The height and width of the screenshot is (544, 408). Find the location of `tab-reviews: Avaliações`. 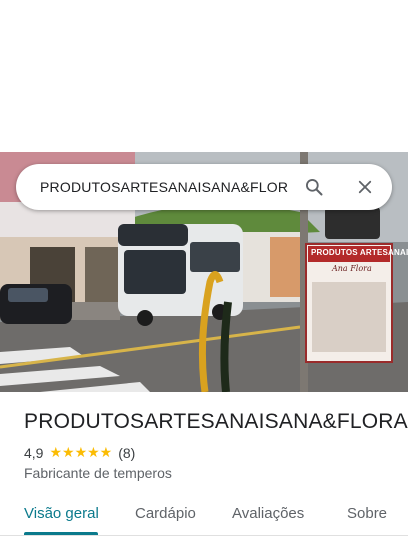

tab-reviews: Avaliações is located at coordinates (268, 513).